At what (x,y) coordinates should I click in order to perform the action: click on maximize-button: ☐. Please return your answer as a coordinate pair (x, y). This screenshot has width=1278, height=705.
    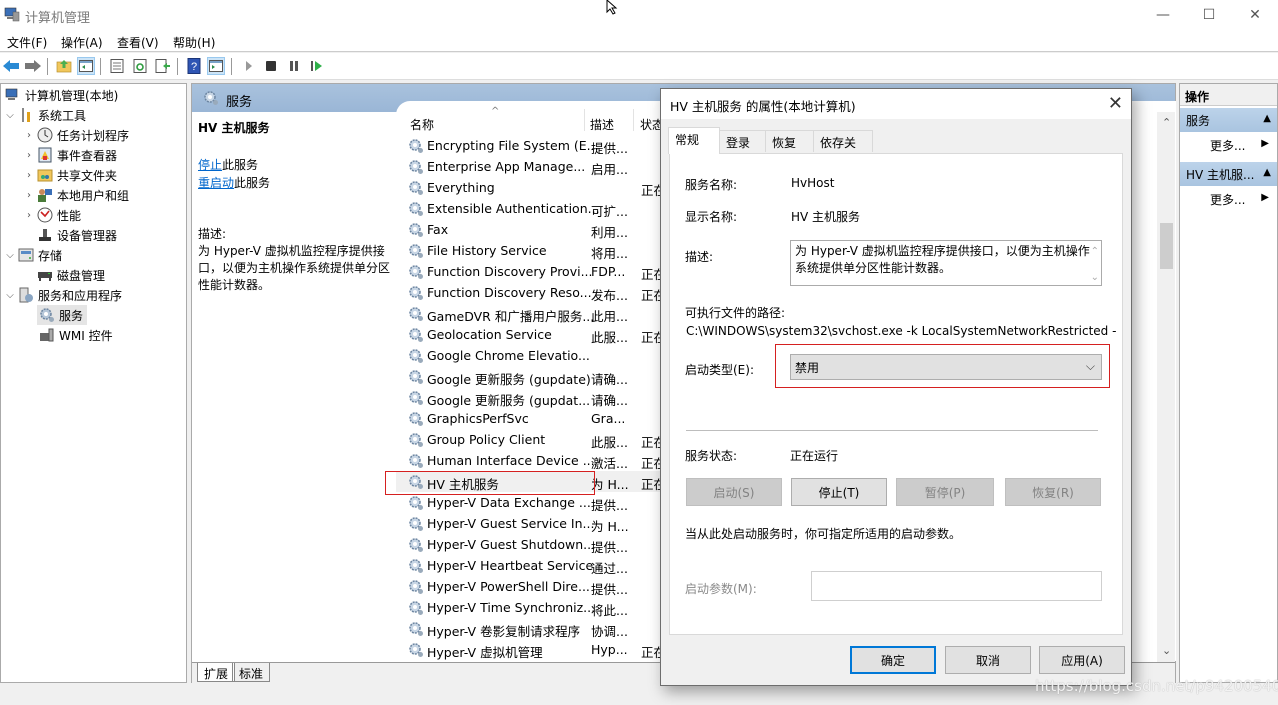
    Looking at the image, I should click on (1209, 15).